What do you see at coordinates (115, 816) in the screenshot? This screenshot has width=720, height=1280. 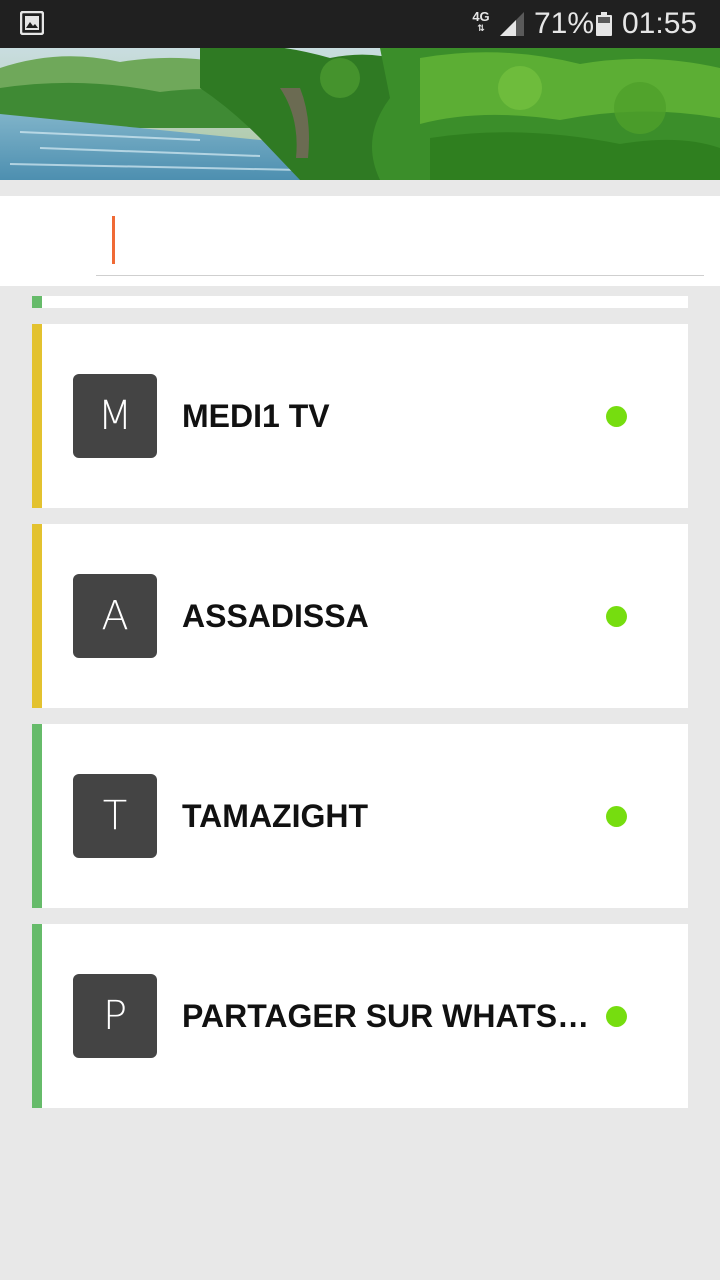 I see `channel-avatar: T` at bounding box center [115, 816].